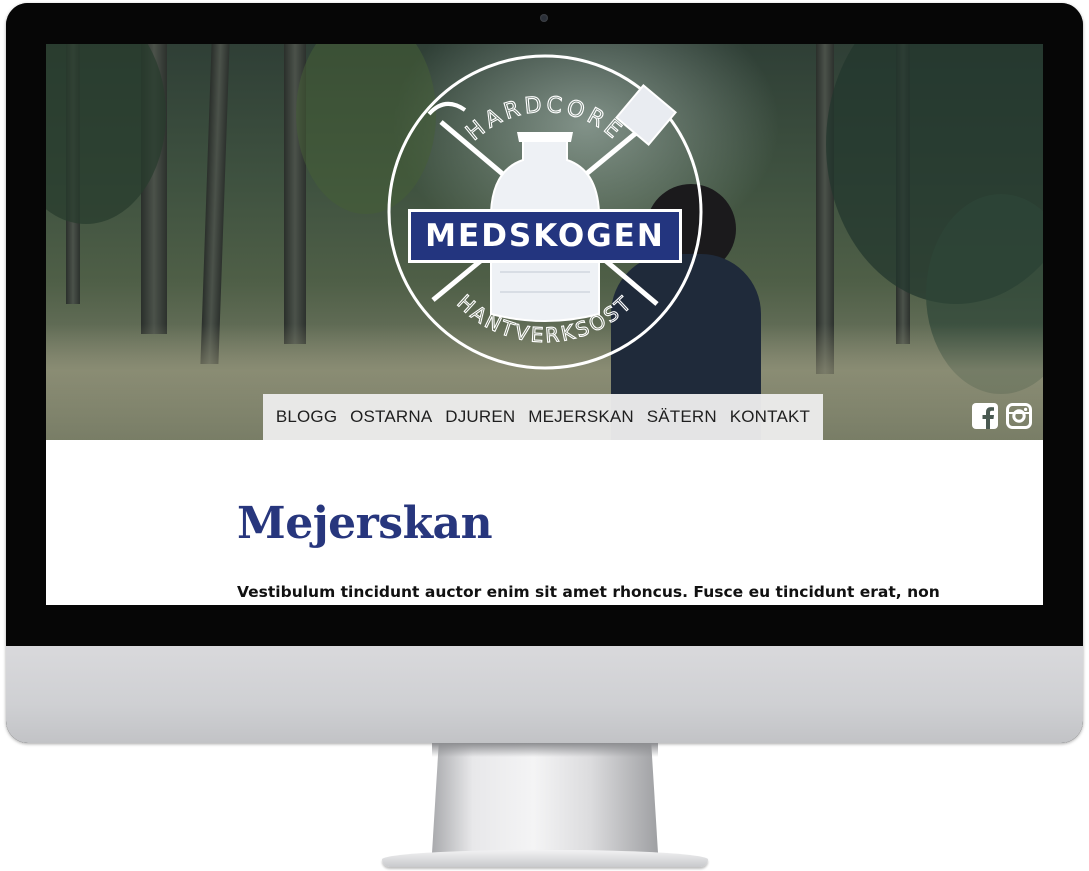 This screenshot has height=871, width=1089. Describe the element at coordinates (1019, 416) in the screenshot. I see `instagram-icon` at that location.